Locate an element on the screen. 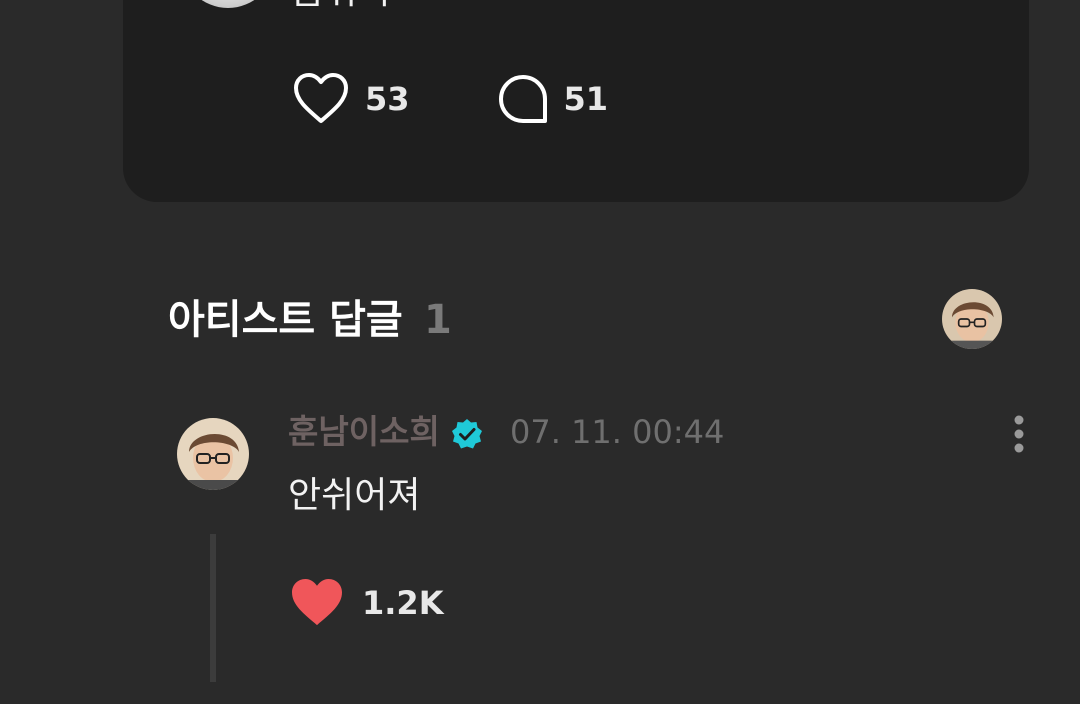 The width and height of the screenshot is (1080, 704). comment-avatar-image is located at coordinates (213, 454).